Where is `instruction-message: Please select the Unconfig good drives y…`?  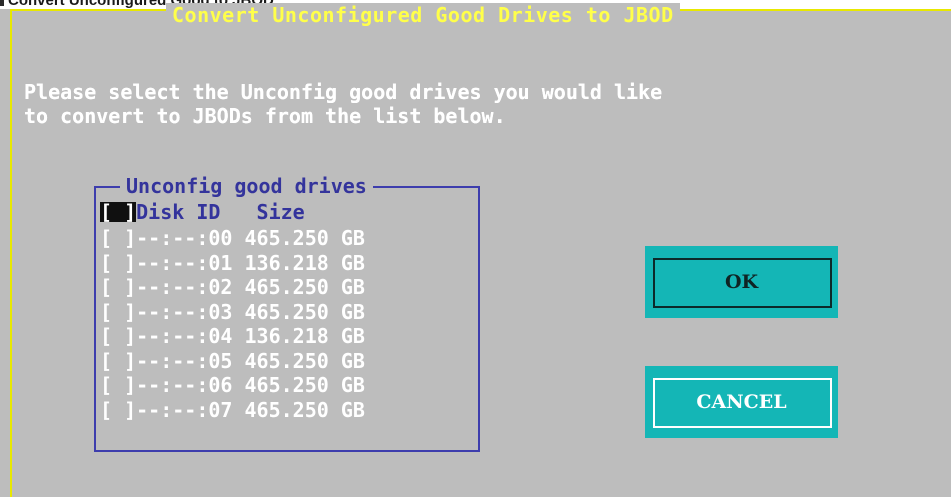
instruction-message: Please select the Unconfig good drives y… is located at coordinates (343, 104).